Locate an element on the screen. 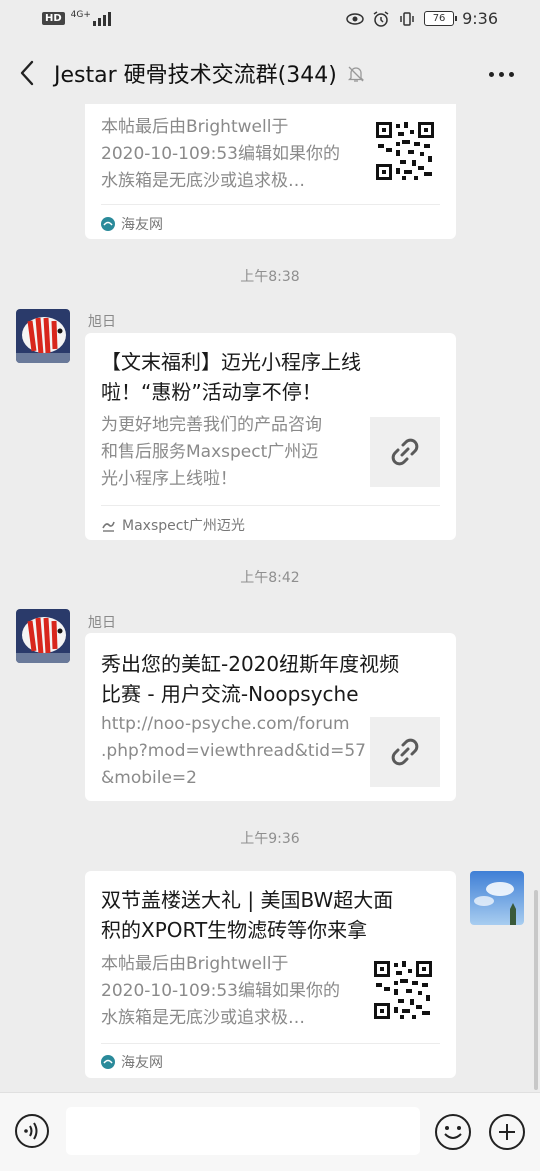  plus-icon is located at coordinates (507, 1132).